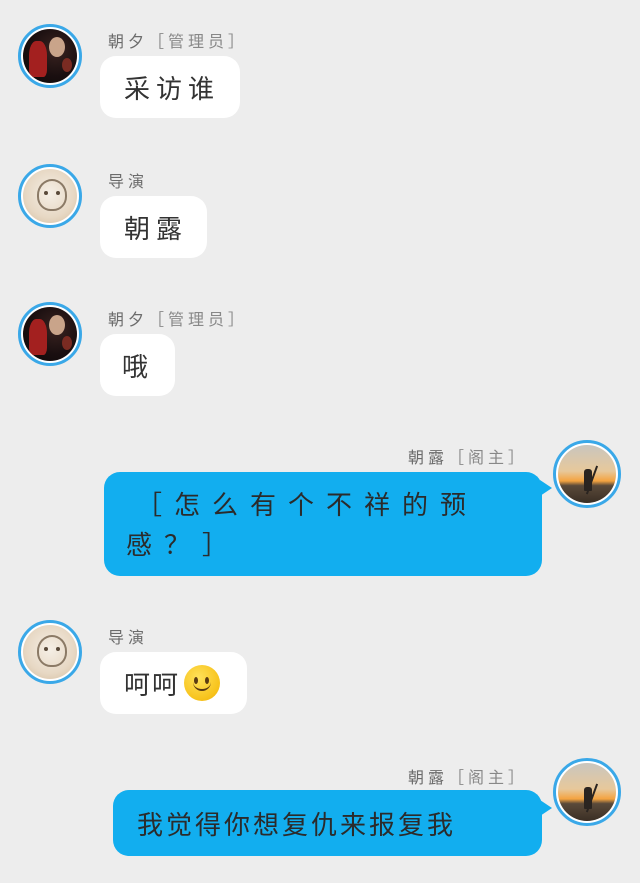 The width and height of the screenshot is (640, 883). Describe the element at coordinates (138, 367) in the screenshot. I see `message-text: 哦` at that location.